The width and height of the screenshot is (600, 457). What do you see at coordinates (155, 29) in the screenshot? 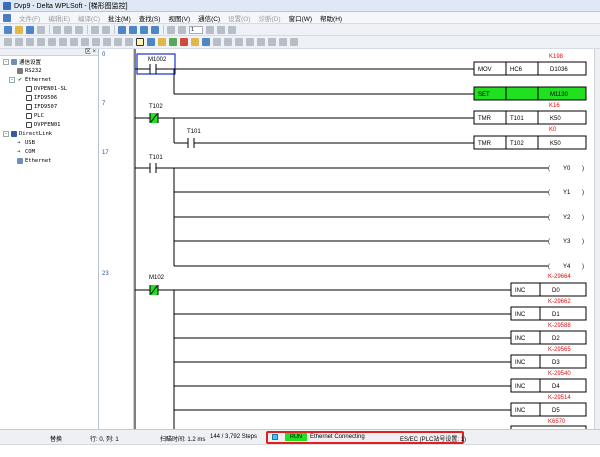
I see `help-icon` at bounding box center [155, 29].